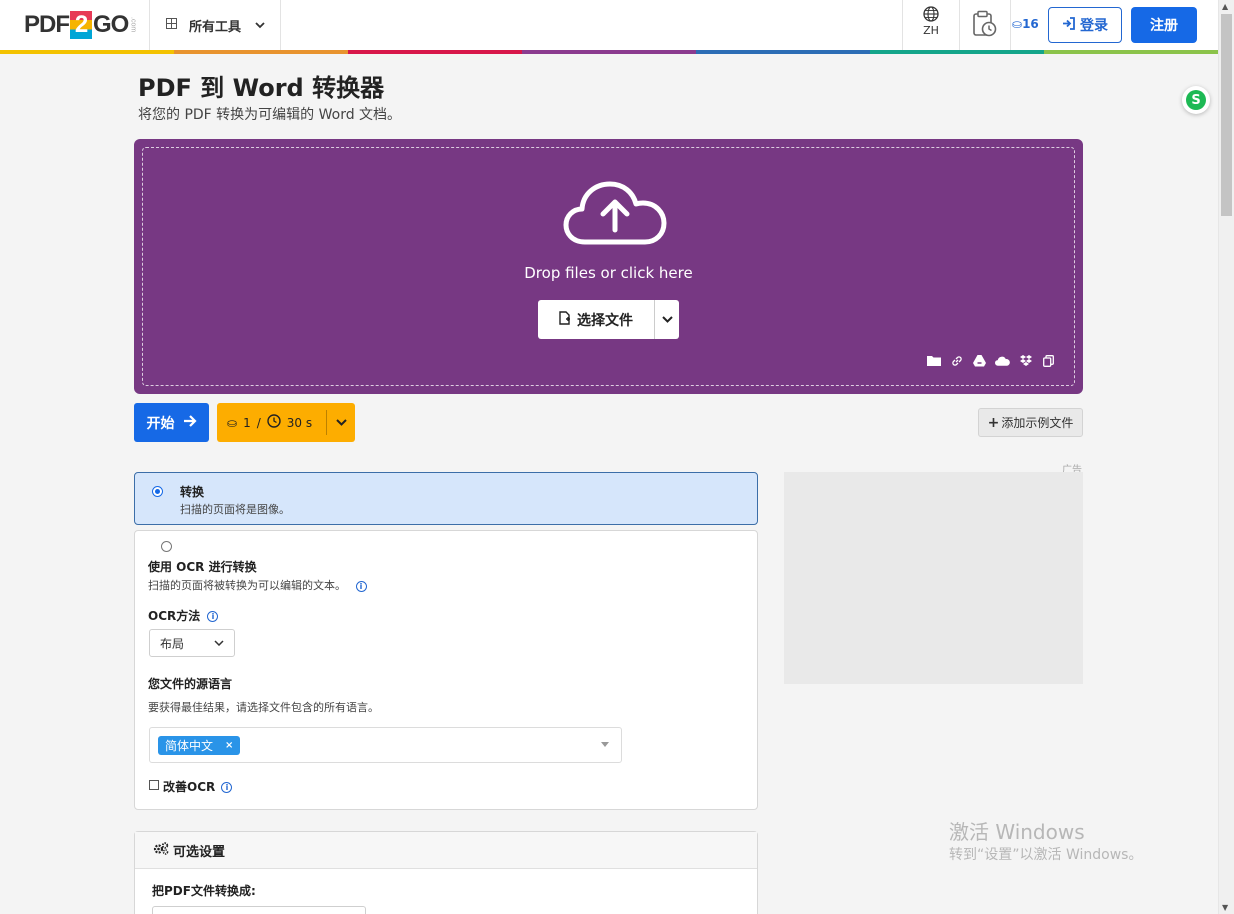 The width and height of the screenshot is (1234, 914). I want to click on remove-tag-icon: ×, so click(229, 745).